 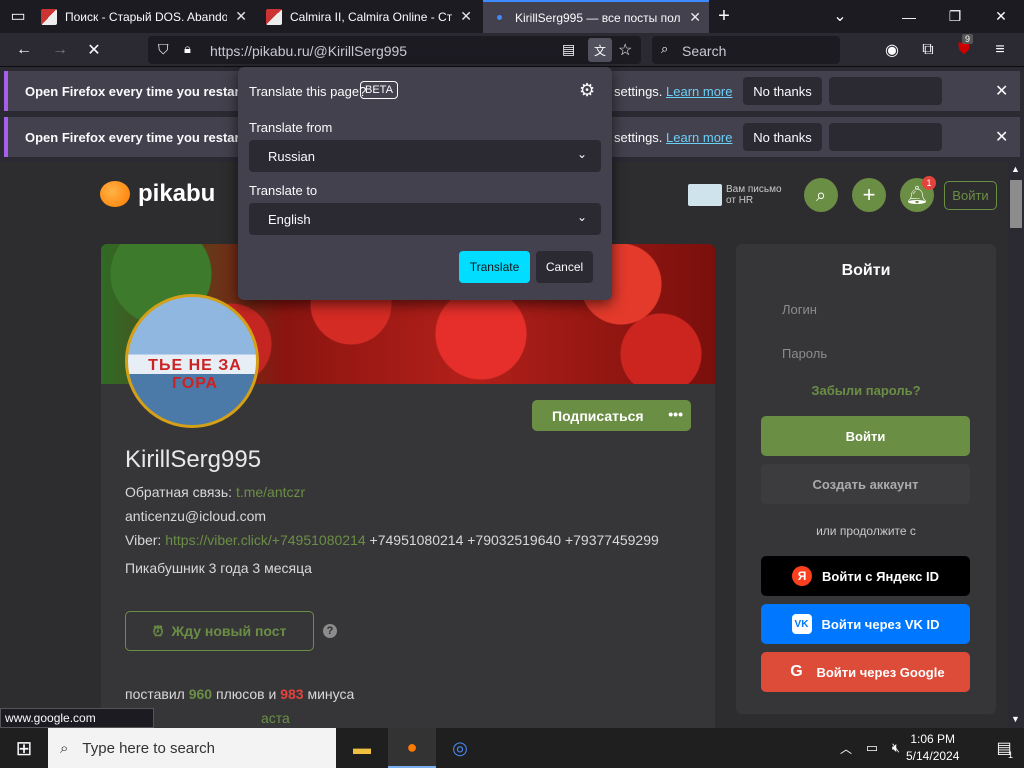 What do you see at coordinates (892, 50) in the screenshot?
I see `account-icon: ◉` at bounding box center [892, 50].